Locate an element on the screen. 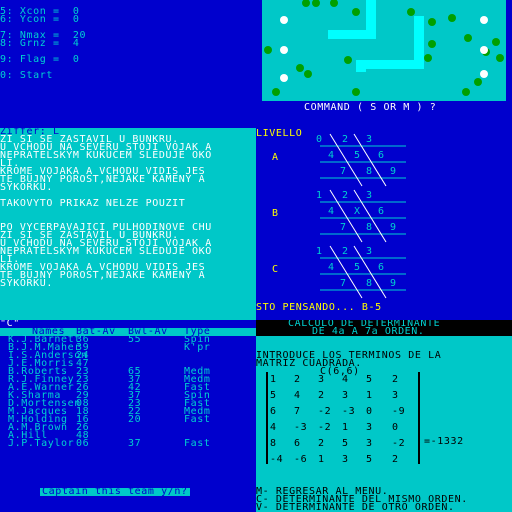  team-key: "C" is located at coordinates (10, 324).